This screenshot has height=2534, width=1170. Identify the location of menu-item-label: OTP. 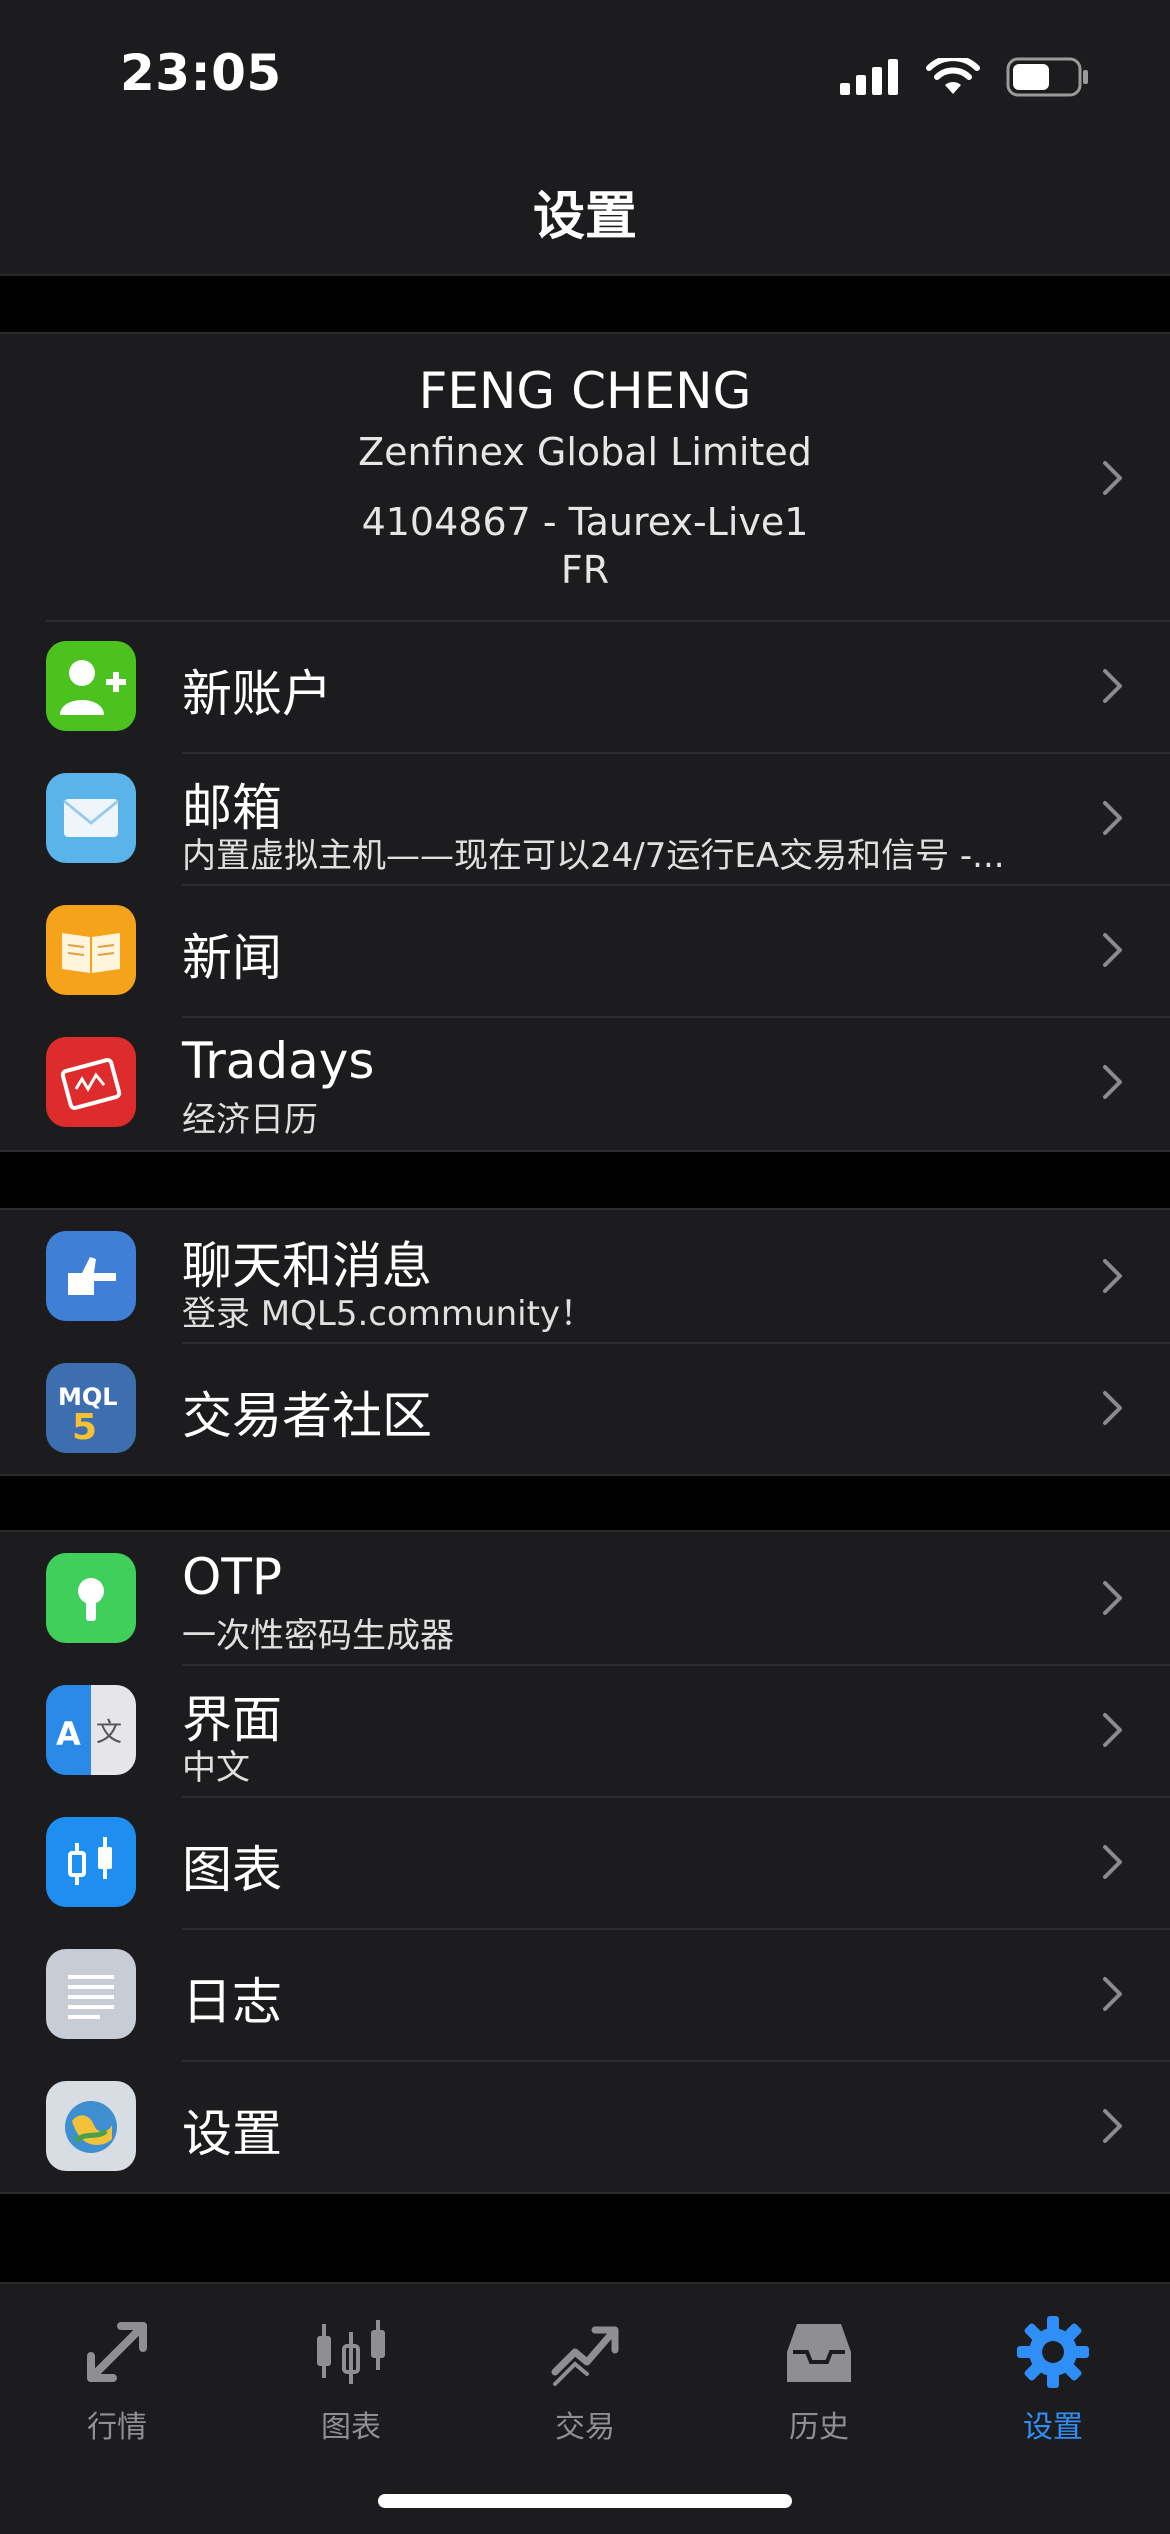
(232, 1577).